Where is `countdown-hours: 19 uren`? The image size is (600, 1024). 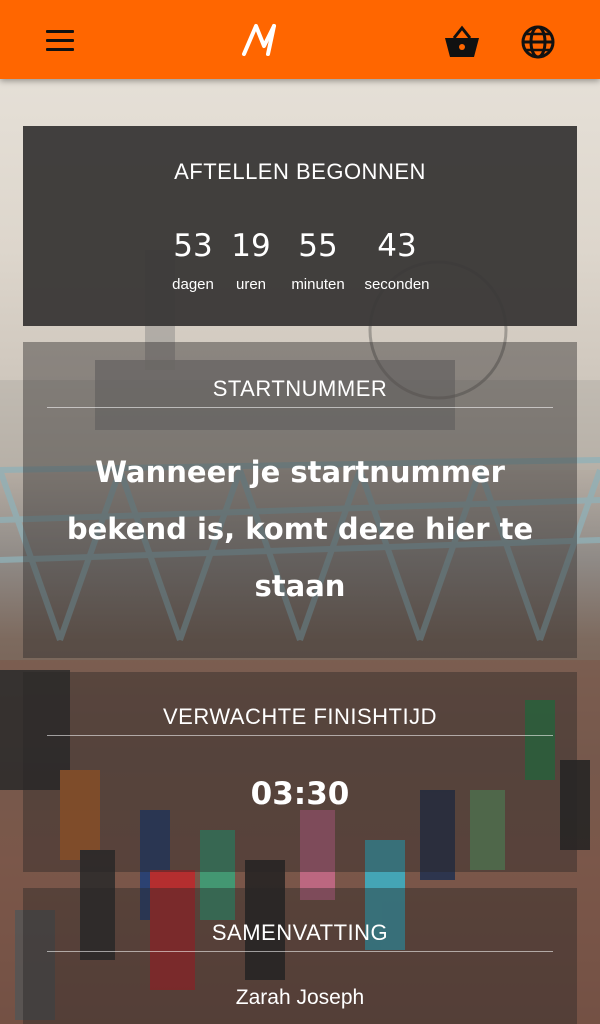 countdown-hours: 19 uren is located at coordinates (251, 259).